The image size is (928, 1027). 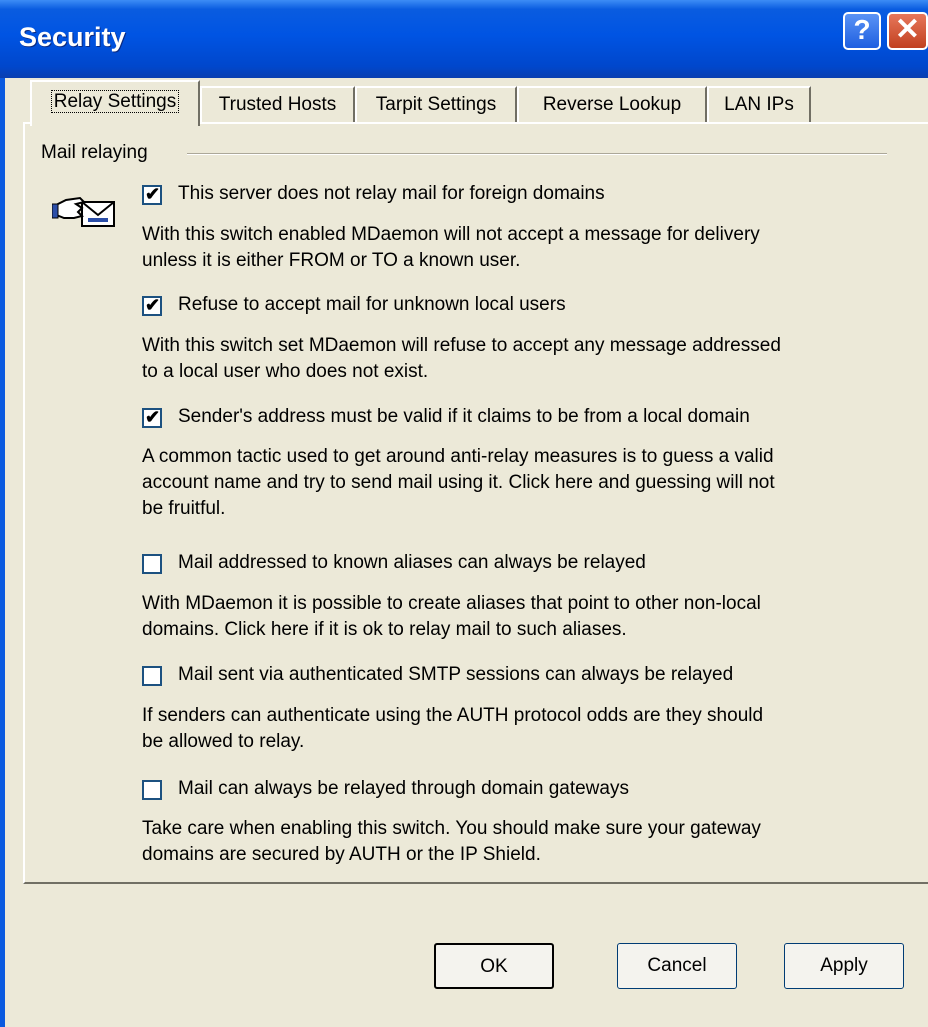 What do you see at coordinates (464, 39) in the screenshot?
I see `title-bar: Security ? ✕` at bounding box center [464, 39].